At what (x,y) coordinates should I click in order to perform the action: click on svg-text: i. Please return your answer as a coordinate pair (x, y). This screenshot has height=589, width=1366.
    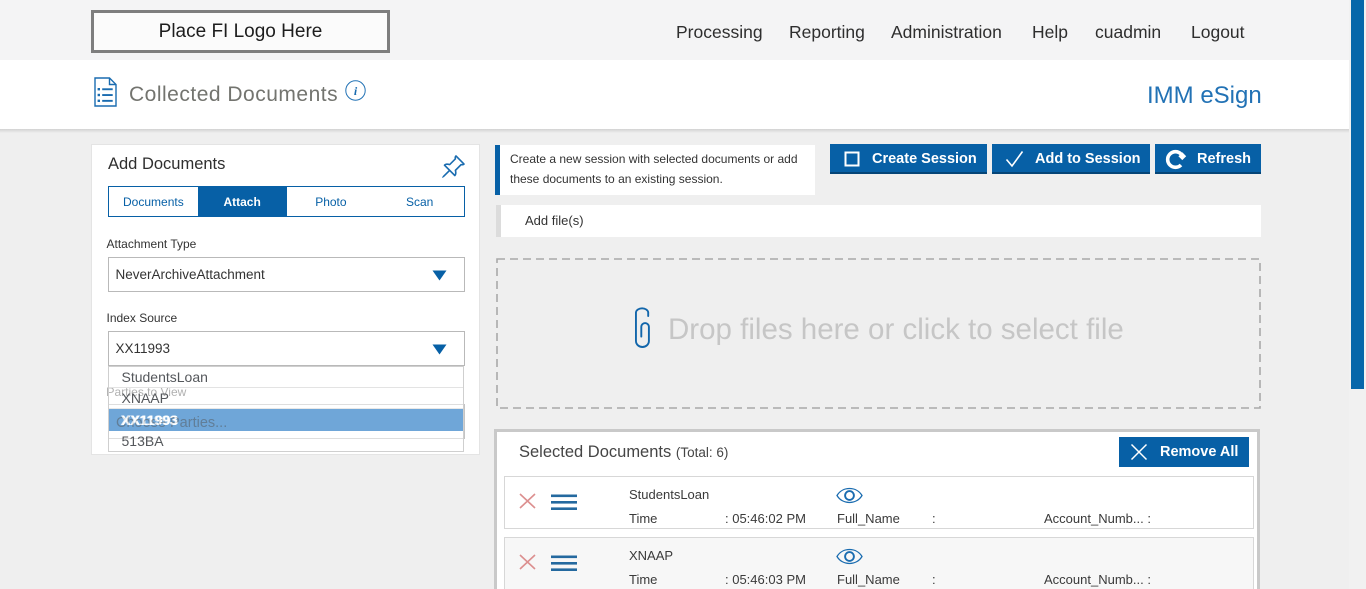
    Looking at the image, I should click on (356, 91).